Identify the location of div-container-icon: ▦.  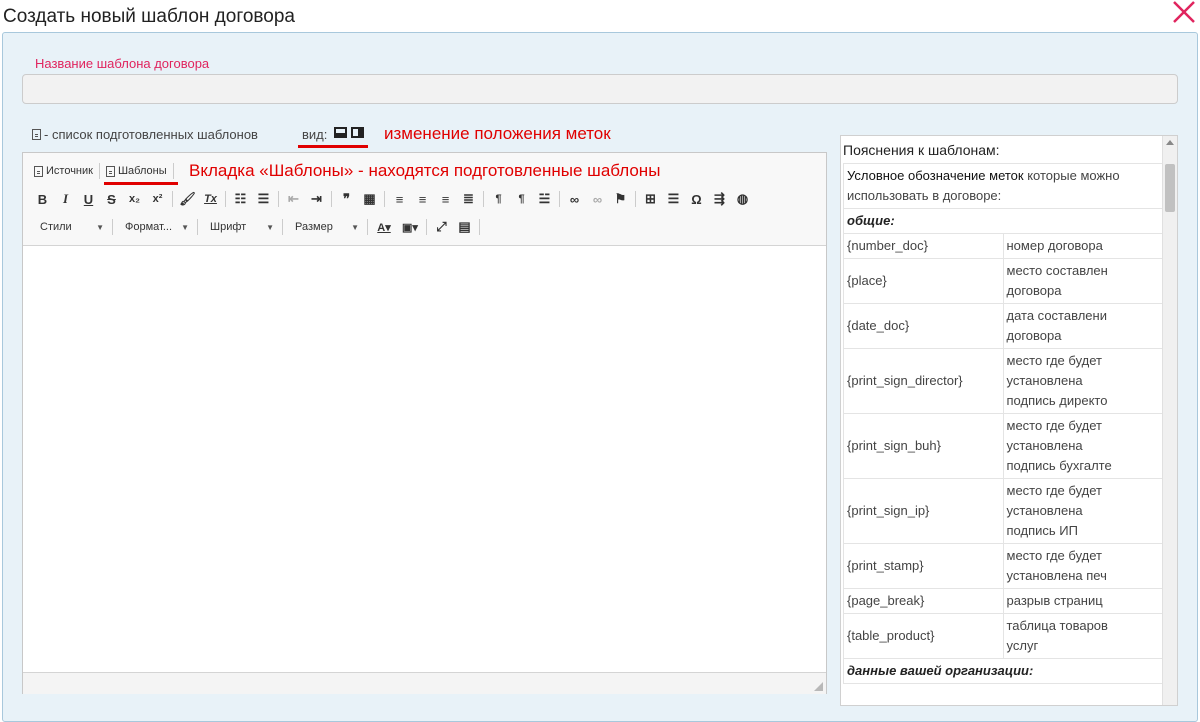
(369, 199).